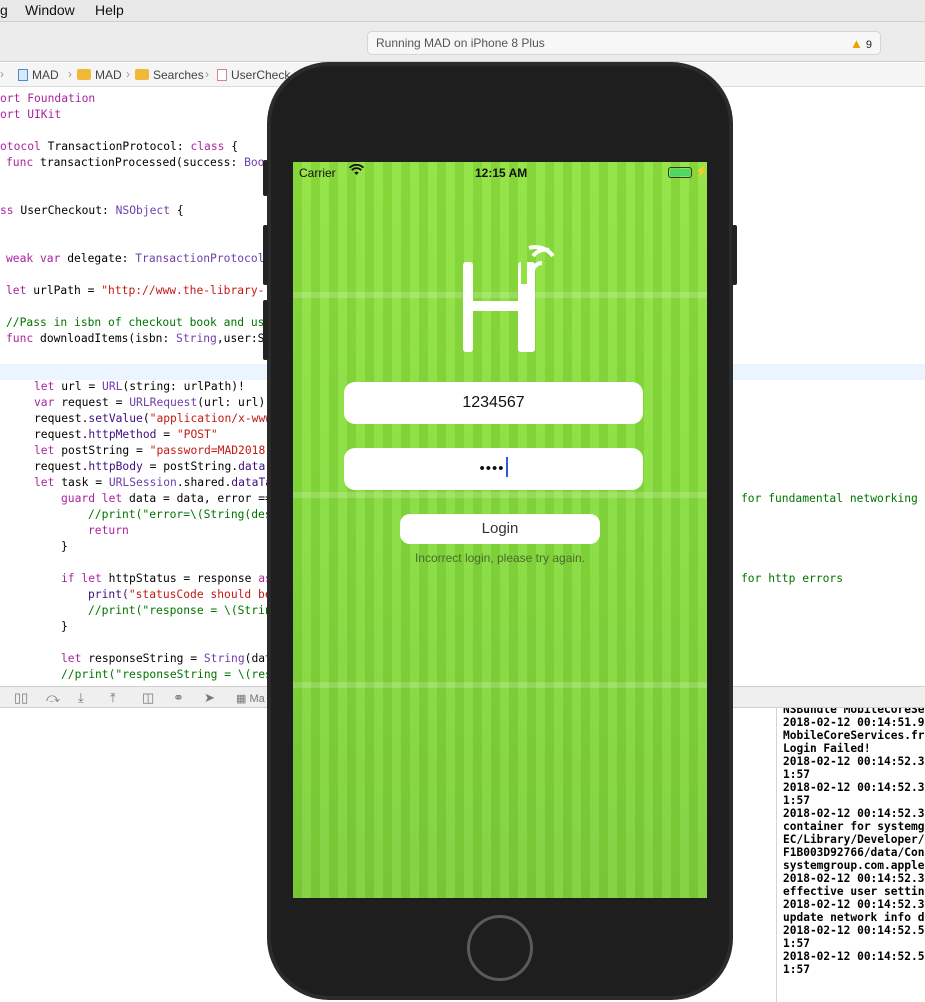  Describe the element at coordinates (250, 698) in the screenshot. I see `target-selector: ▦ Ma` at that location.